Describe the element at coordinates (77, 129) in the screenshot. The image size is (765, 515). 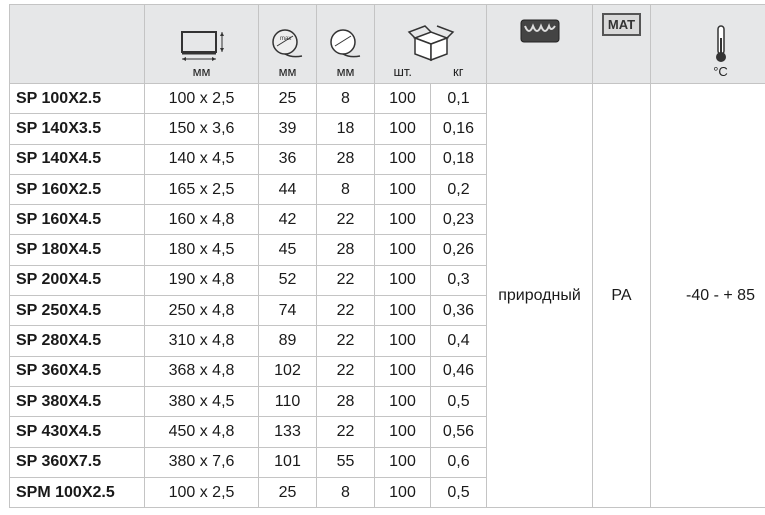
I see `cell-article: SP 140X3.5` at that location.